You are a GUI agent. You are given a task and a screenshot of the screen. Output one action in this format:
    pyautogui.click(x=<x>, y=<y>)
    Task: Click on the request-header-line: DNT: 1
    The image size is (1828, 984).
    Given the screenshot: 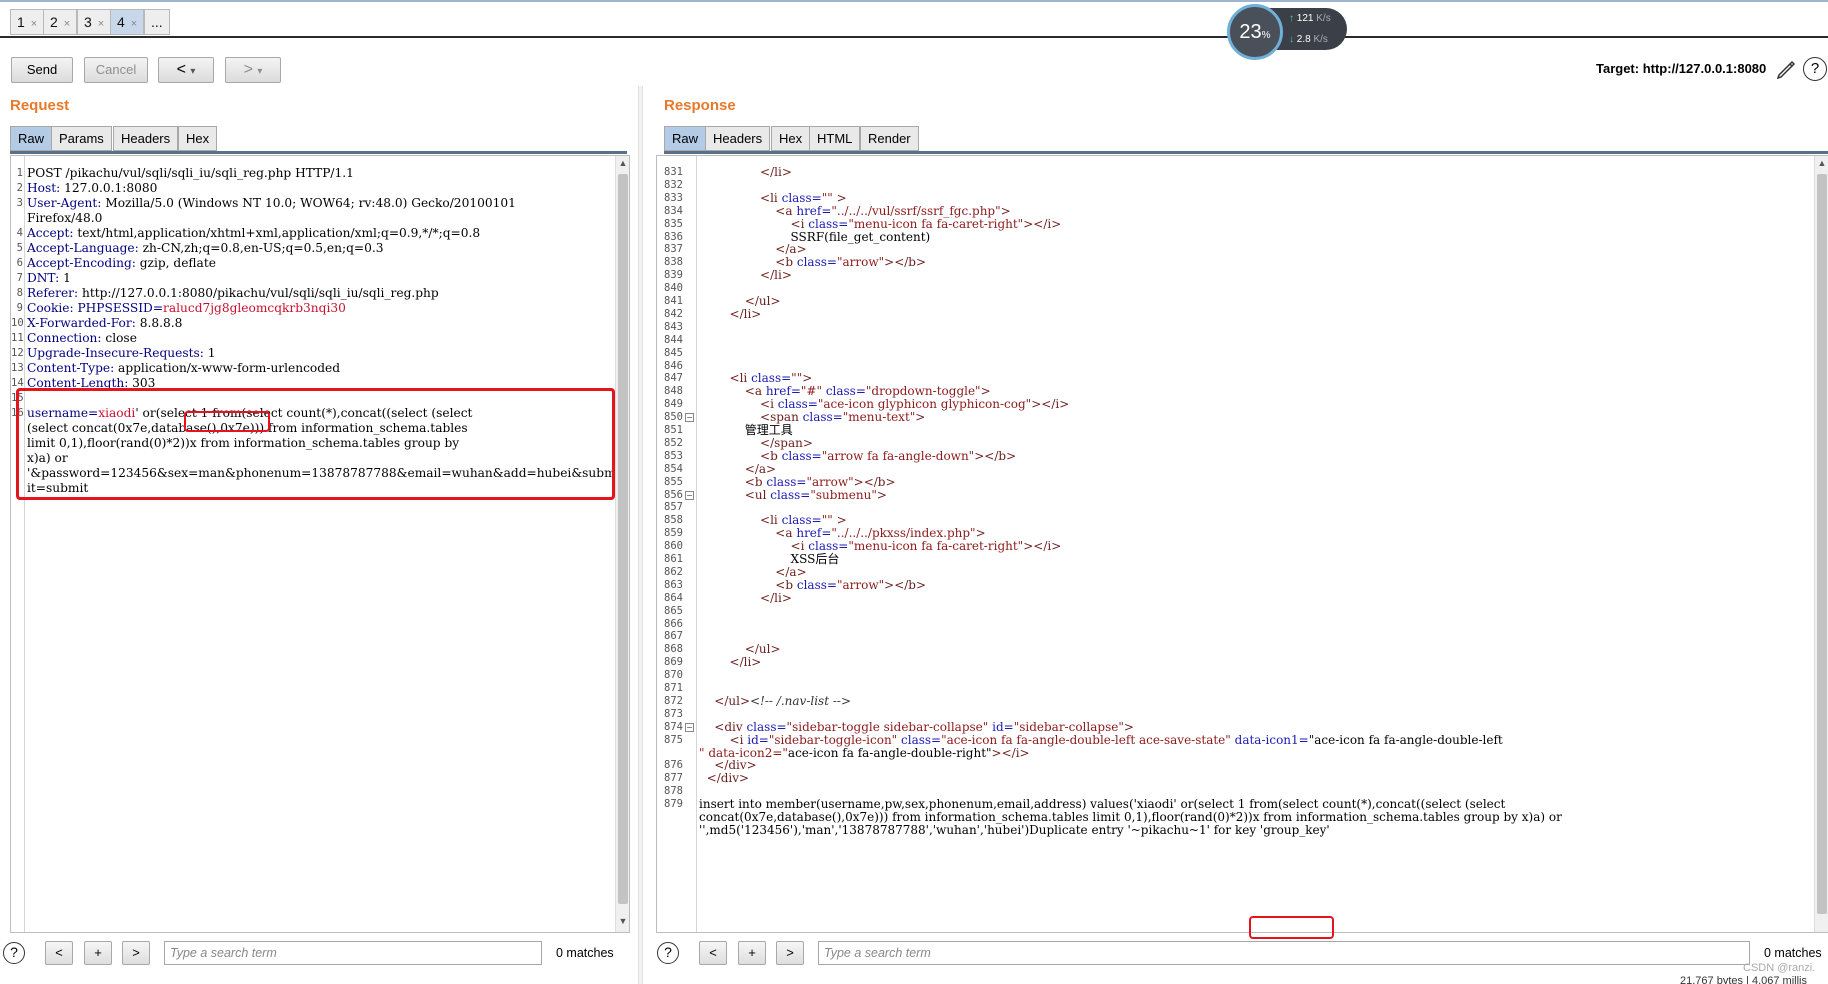 What is the action you would take?
    pyautogui.click(x=49, y=278)
    